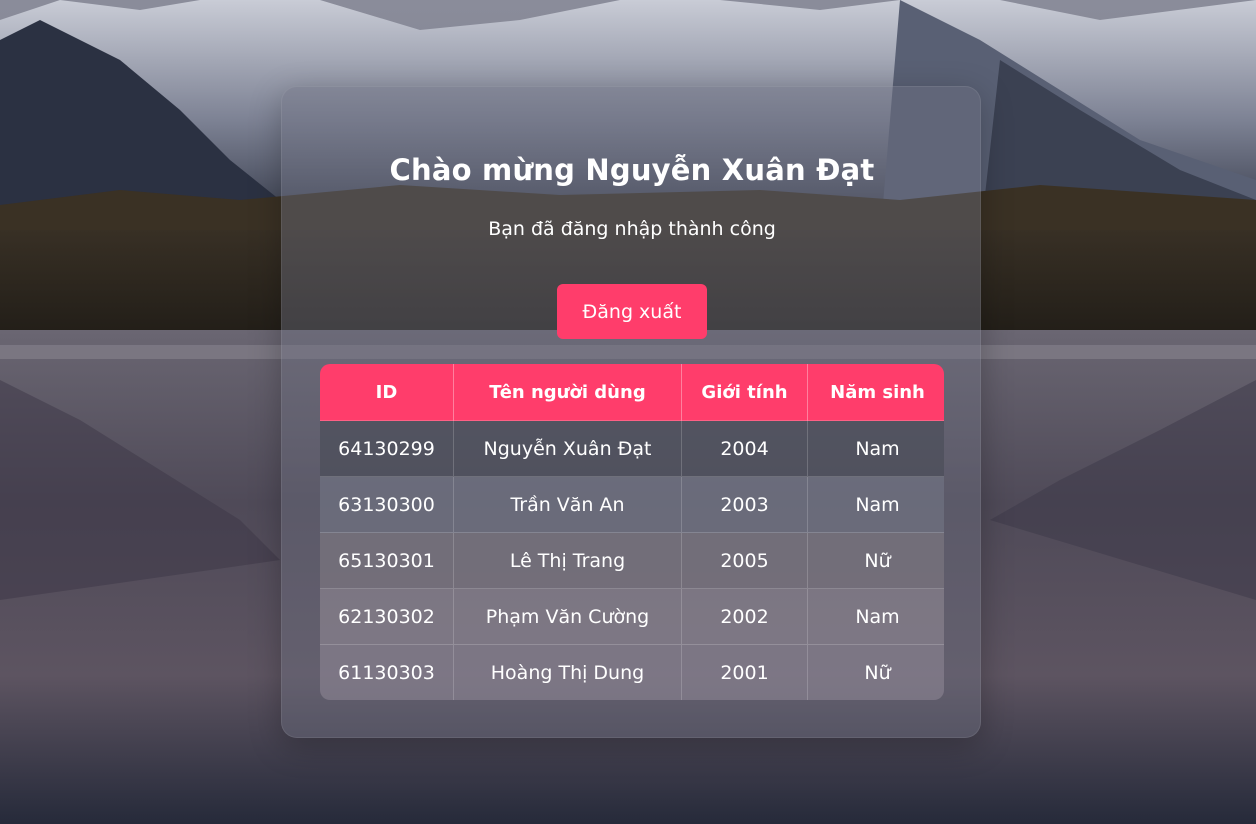  I want to click on cell-gender: 2005, so click(744, 560).